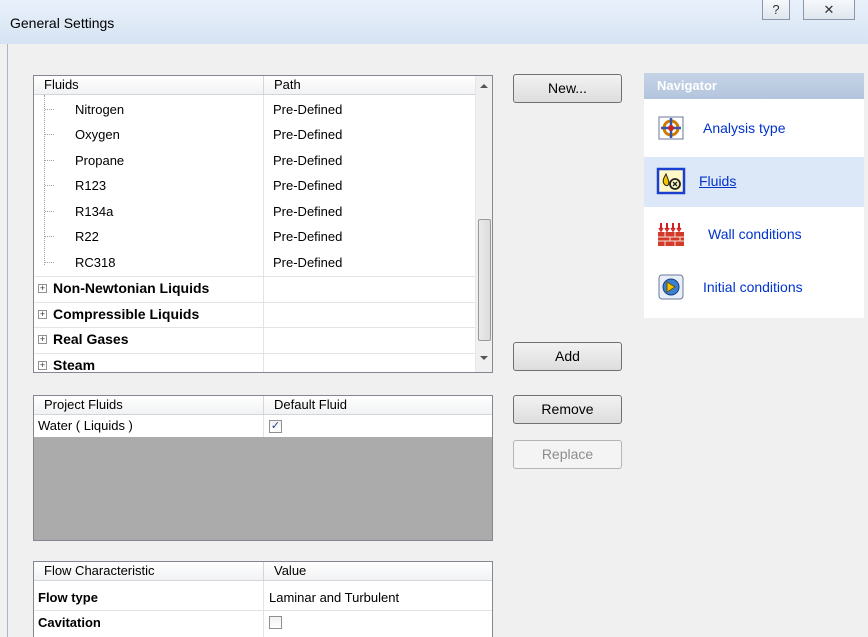  What do you see at coordinates (263, 426) in the screenshot?
I see `column-divider` at bounding box center [263, 426].